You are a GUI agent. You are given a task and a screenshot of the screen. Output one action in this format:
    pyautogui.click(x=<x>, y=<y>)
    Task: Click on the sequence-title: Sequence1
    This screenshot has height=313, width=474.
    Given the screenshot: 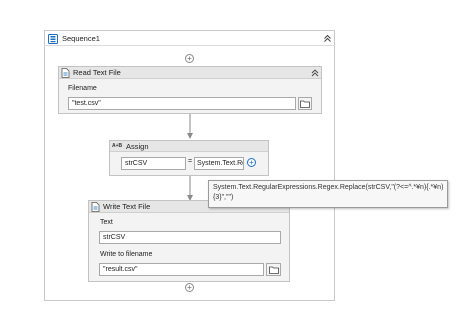 What is the action you would take?
    pyautogui.click(x=81, y=38)
    